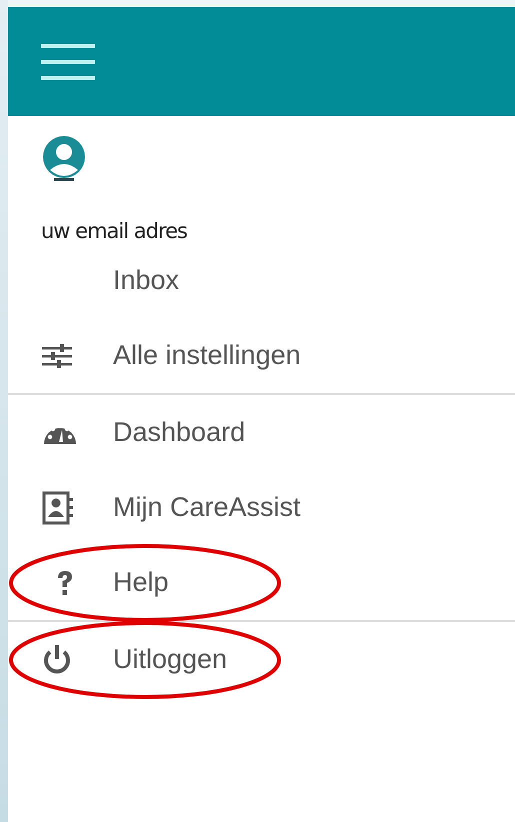 This screenshot has height=822, width=515. Describe the element at coordinates (65, 583) in the screenshot. I see `help-icon` at that location.